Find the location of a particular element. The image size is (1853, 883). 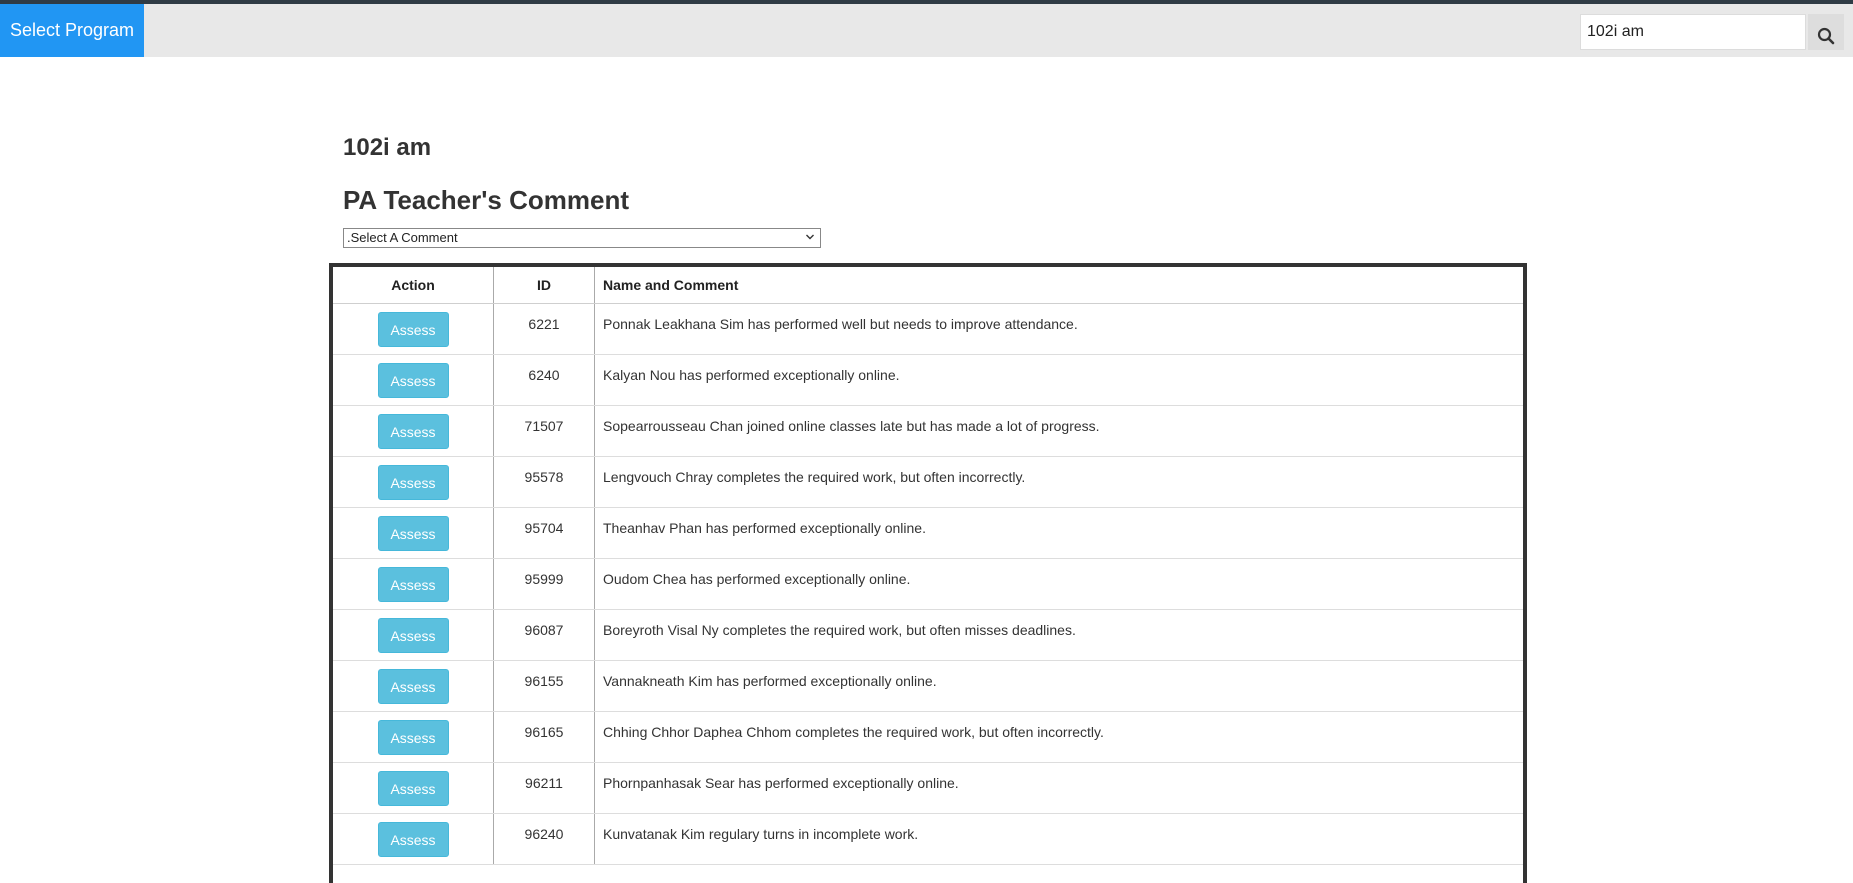

search-icon is located at coordinates (1826, 36).